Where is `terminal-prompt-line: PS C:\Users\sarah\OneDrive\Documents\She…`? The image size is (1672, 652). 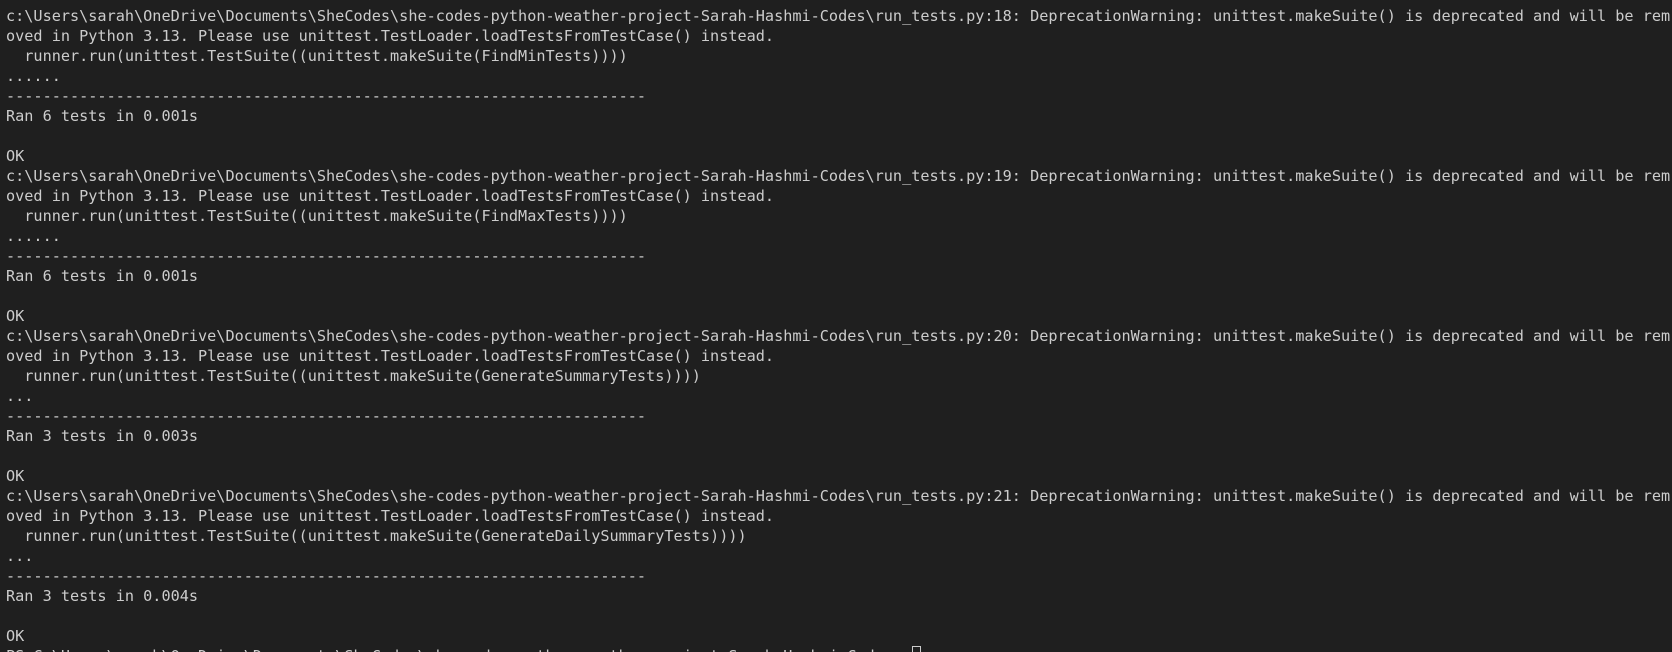 terminal-prompt-line: PS C:\Users\sarah\OneDrive\Documents\She… is located at coordinates (839, 649).